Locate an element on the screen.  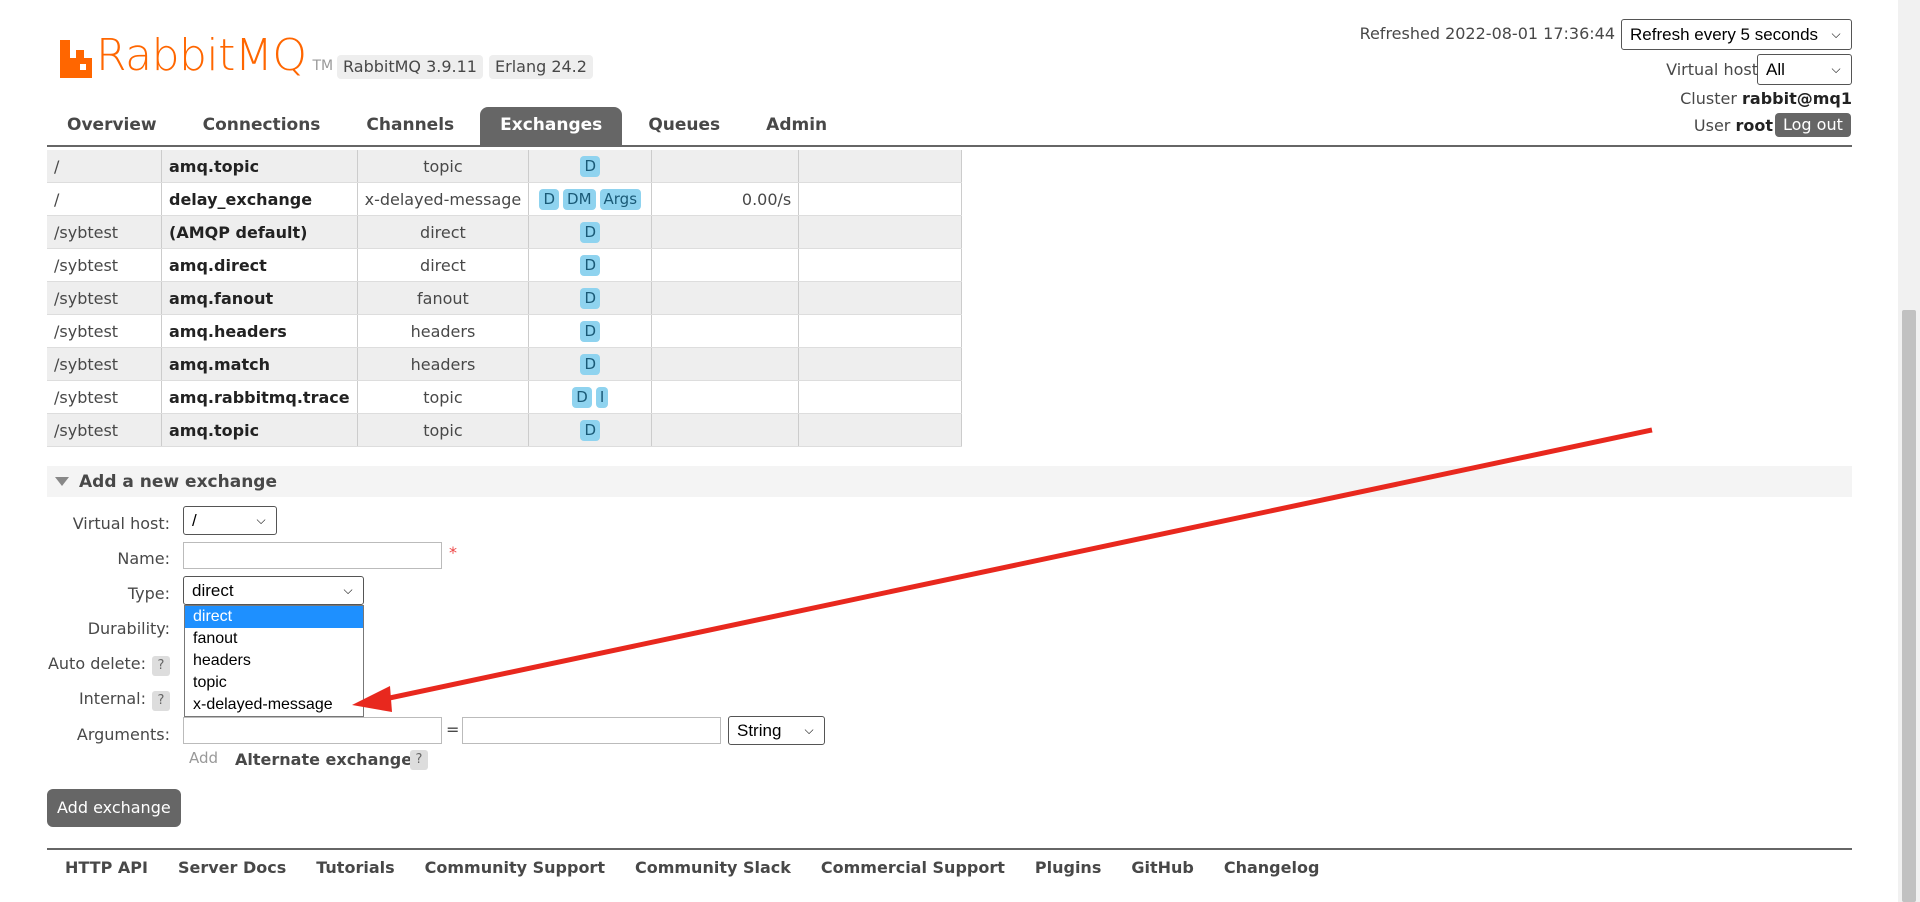
tab-connections: Connections is located at coordinates (262, 126).